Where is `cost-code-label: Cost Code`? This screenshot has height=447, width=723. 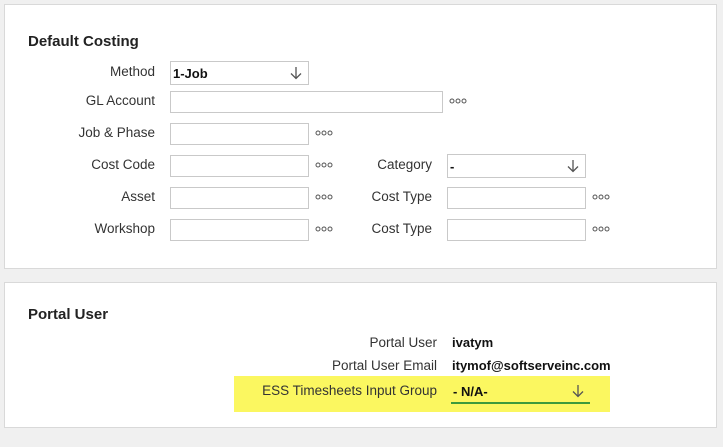 cost-code-label: Cost Code is located at coordinates (123, 164).